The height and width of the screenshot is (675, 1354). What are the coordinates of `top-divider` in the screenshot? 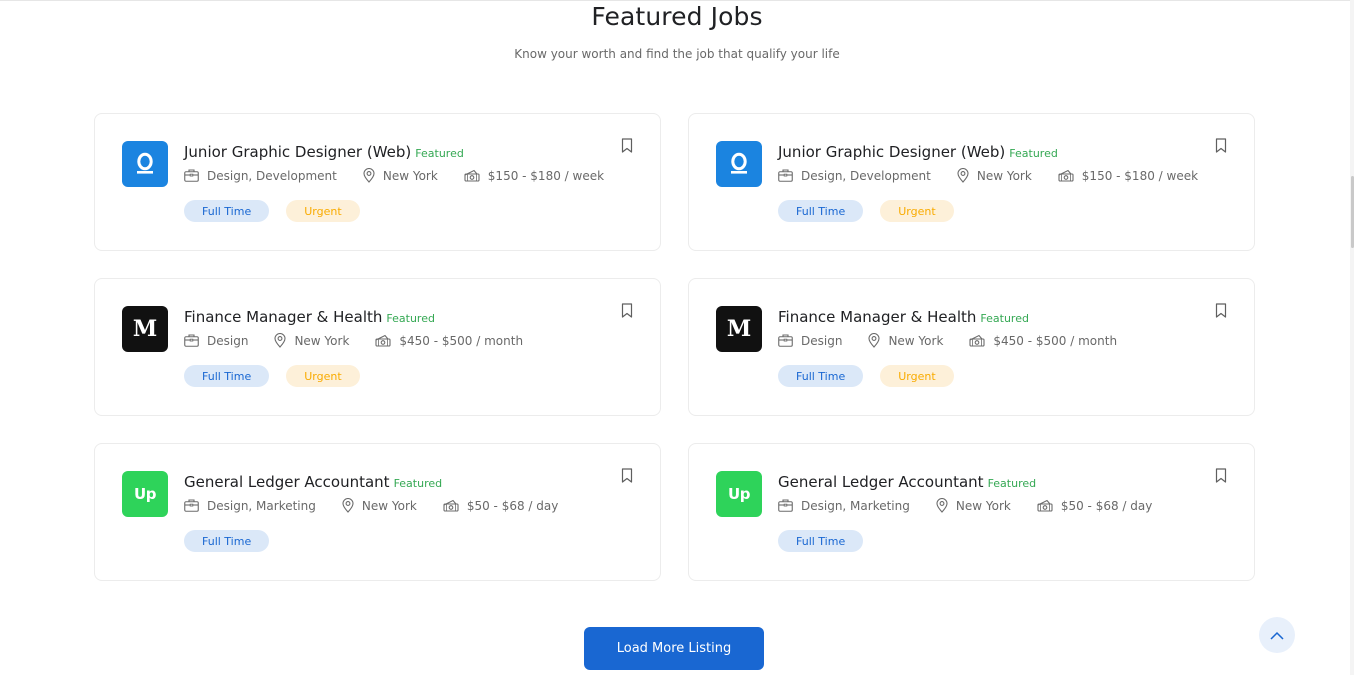 It's located at (677, 0).